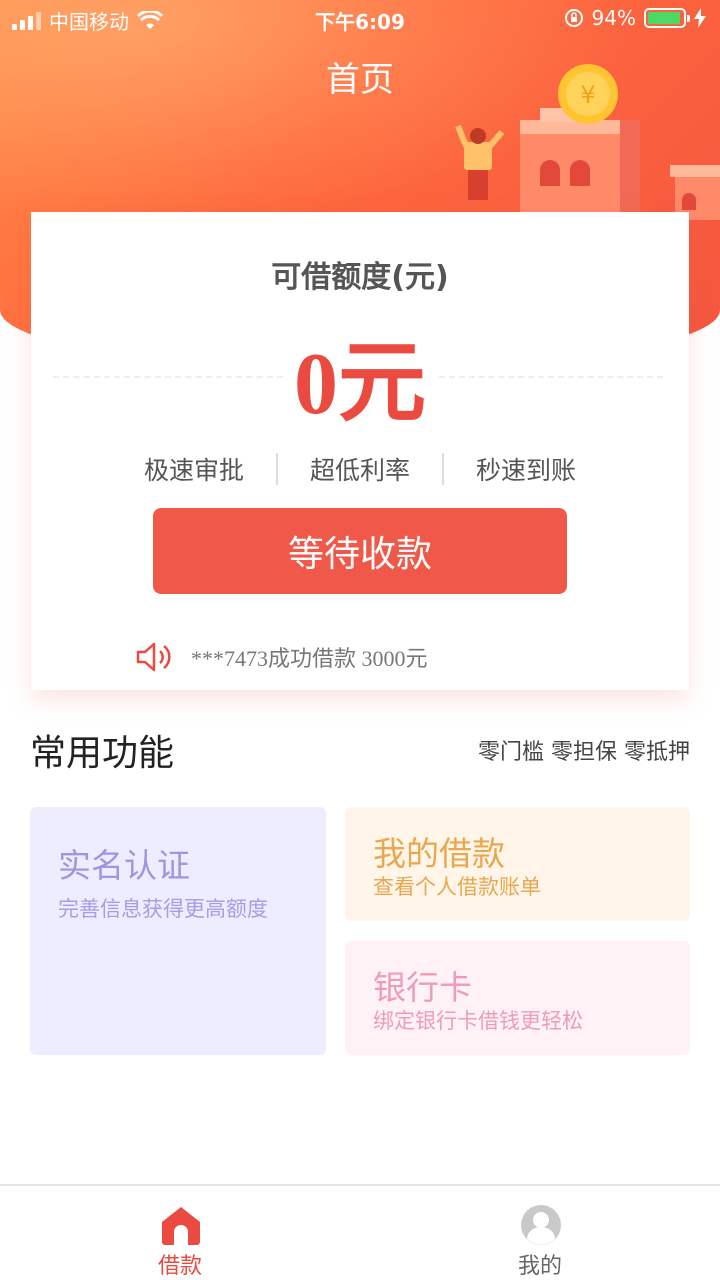 Image resolution: width=720 pixels, height=1280 pixels. Describe the element at coordinates (700, 18) in the screenshot. I see `charging-bolt-icon` at that location.